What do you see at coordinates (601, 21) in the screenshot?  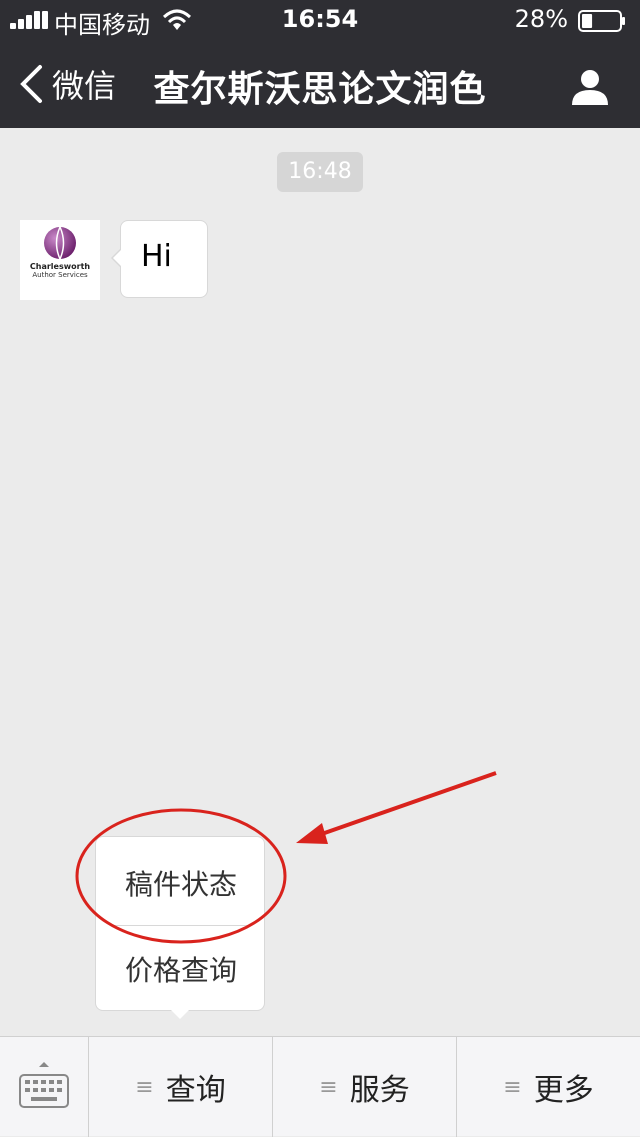 I see `battery-icon` at bounding box center [601, 21].